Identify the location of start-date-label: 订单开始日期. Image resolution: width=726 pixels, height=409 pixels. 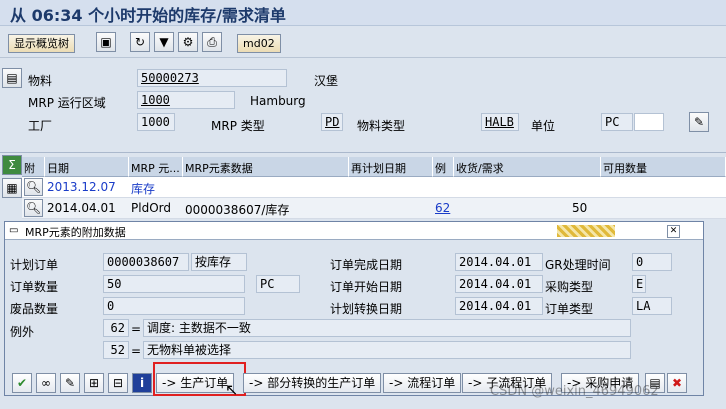
(366, 287).